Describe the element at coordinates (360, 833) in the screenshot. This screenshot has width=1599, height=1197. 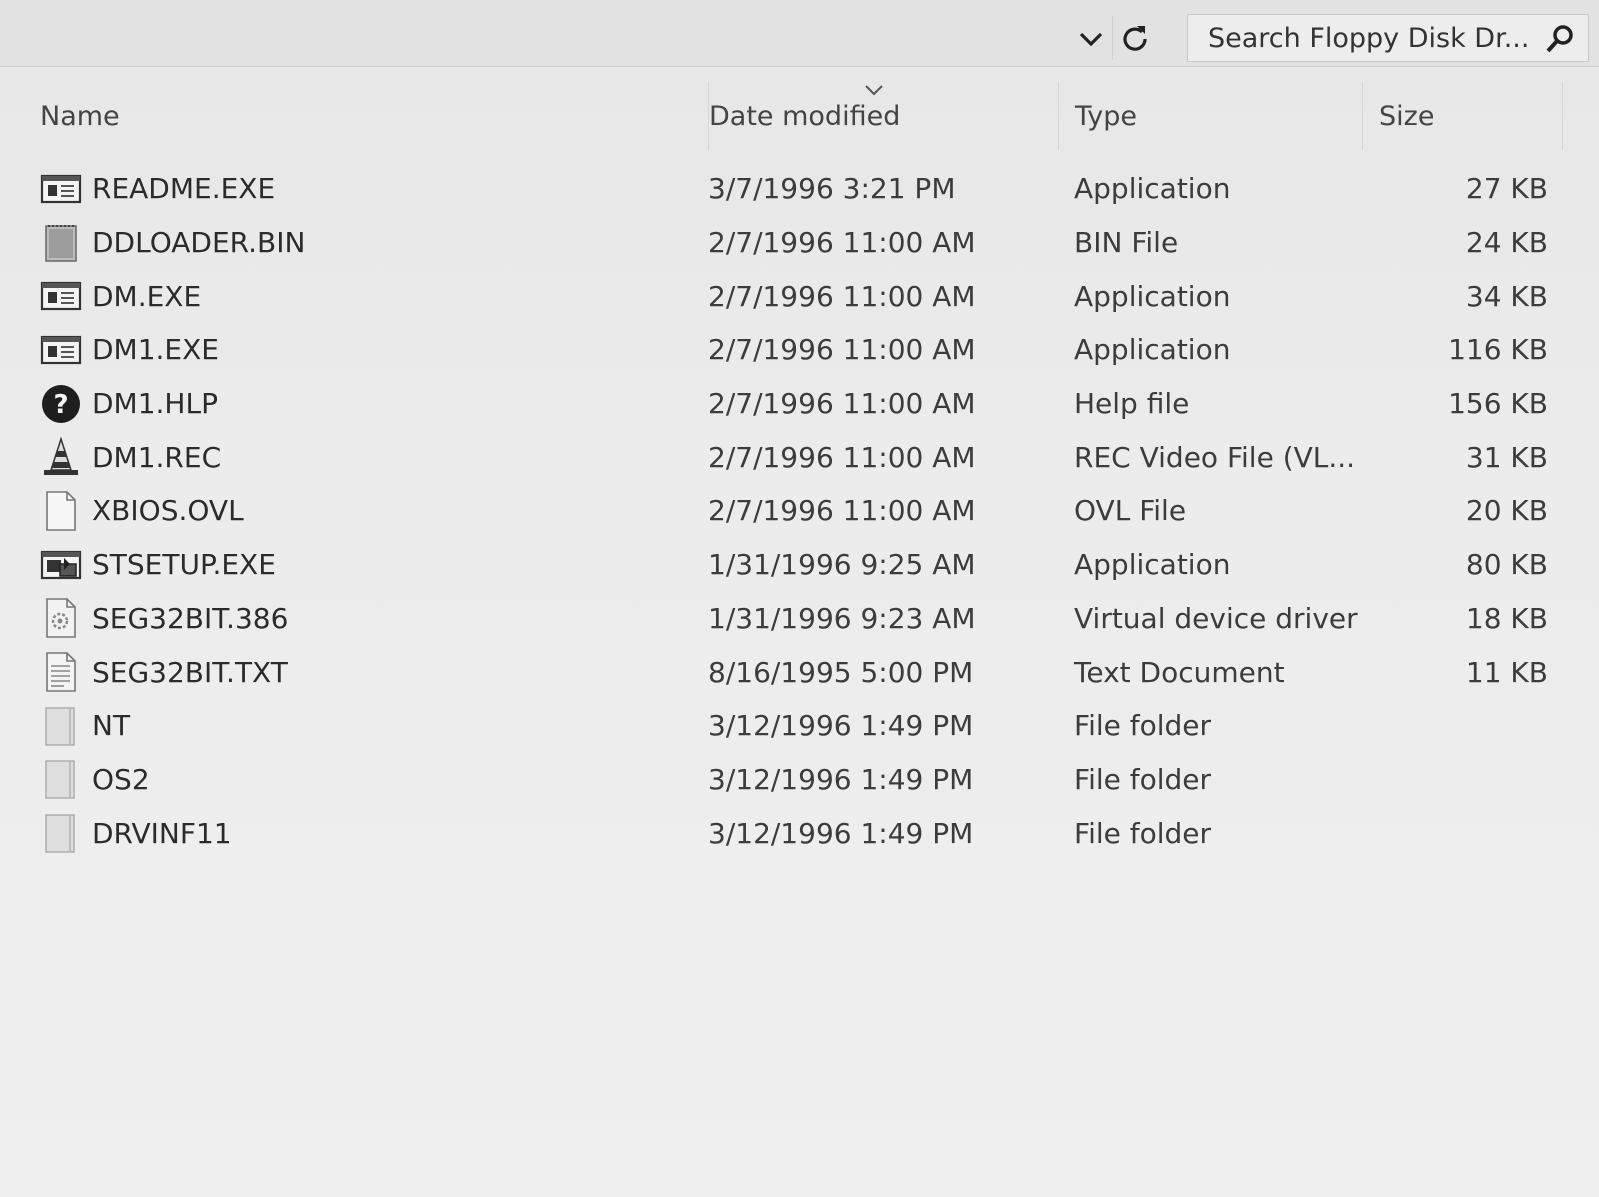
I see `file-name-cell: DRVINF11` at that location.